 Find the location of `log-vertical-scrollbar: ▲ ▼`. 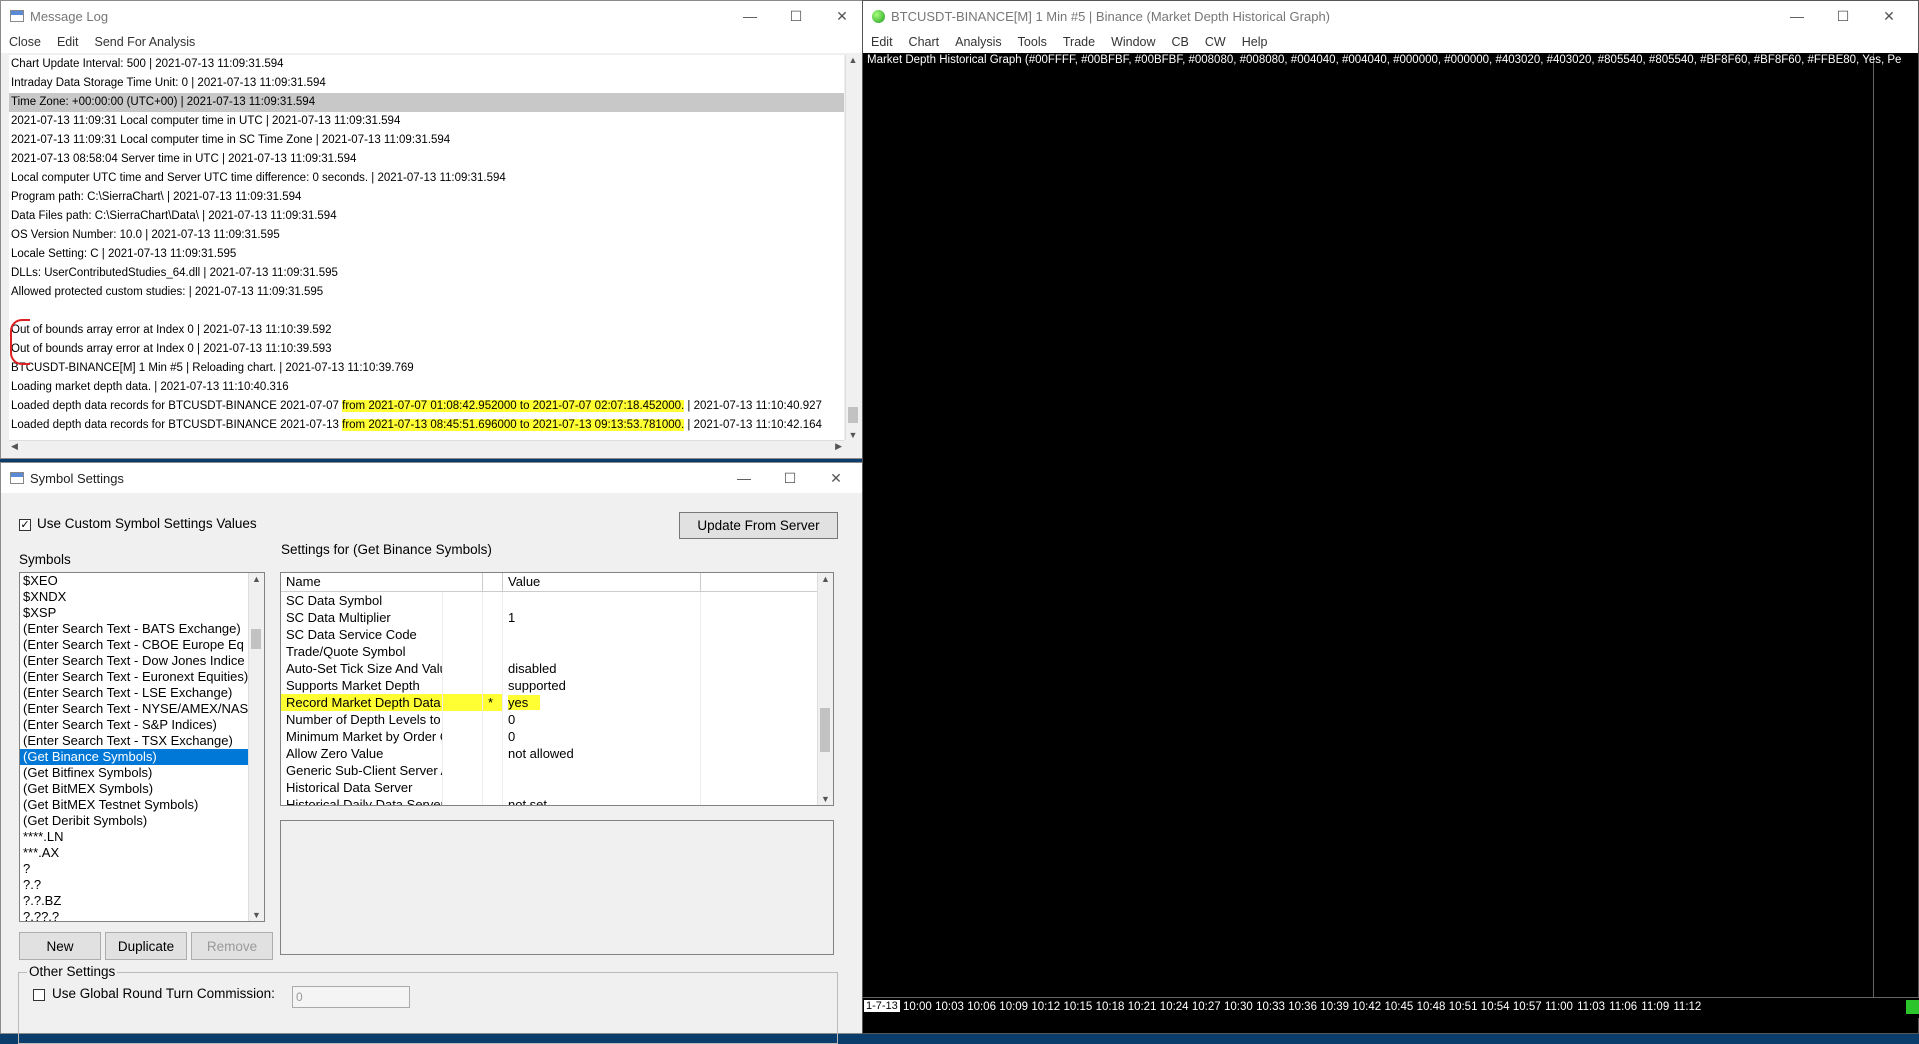

log-vertical-scrollbar: ▲ ▼ is located at coordinates (852, 247).